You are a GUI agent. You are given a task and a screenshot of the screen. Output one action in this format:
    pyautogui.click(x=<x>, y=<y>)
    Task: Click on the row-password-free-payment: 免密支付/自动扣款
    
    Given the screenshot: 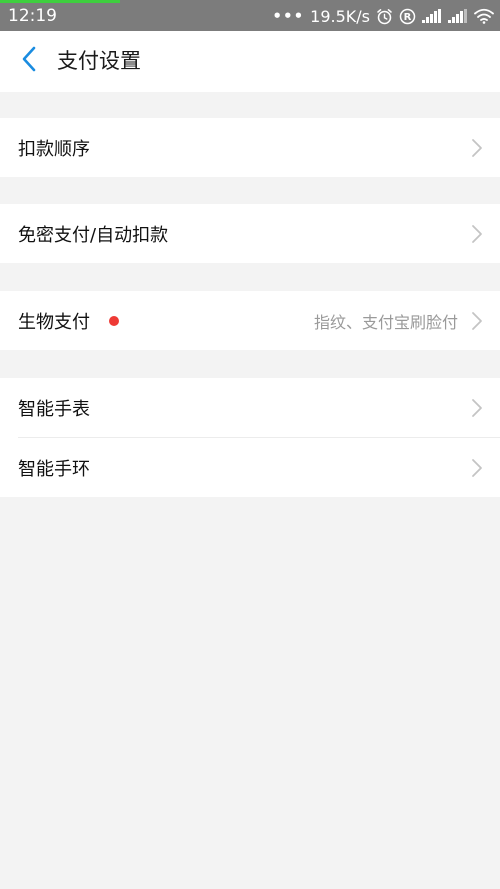 What is the action you would take?
    pyautogui.click(x=250, y=233)
    